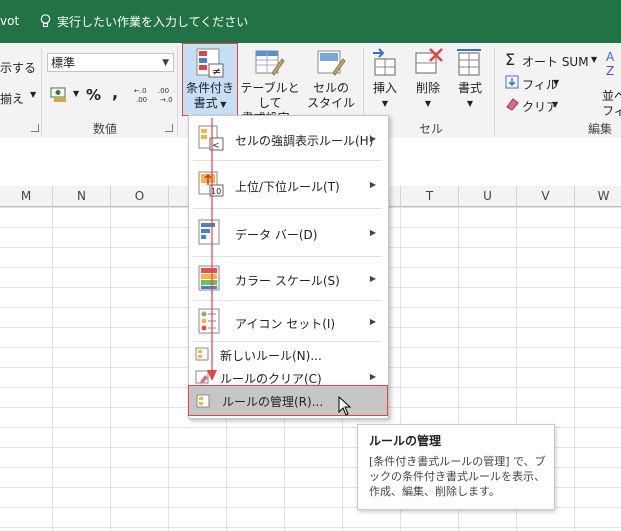 Image resolution: width=621 pixels, height=531 pixels. I want to click on conditional-formatting-icon: ≠, so click(210, 63).